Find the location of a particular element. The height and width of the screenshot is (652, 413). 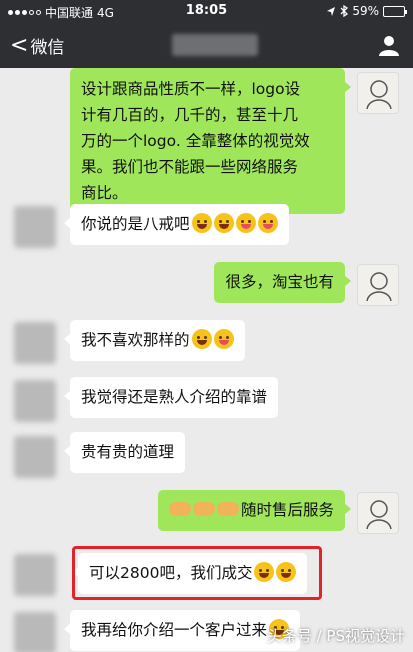

nav-bar: < 微信 is located at coordinates (206, 45).